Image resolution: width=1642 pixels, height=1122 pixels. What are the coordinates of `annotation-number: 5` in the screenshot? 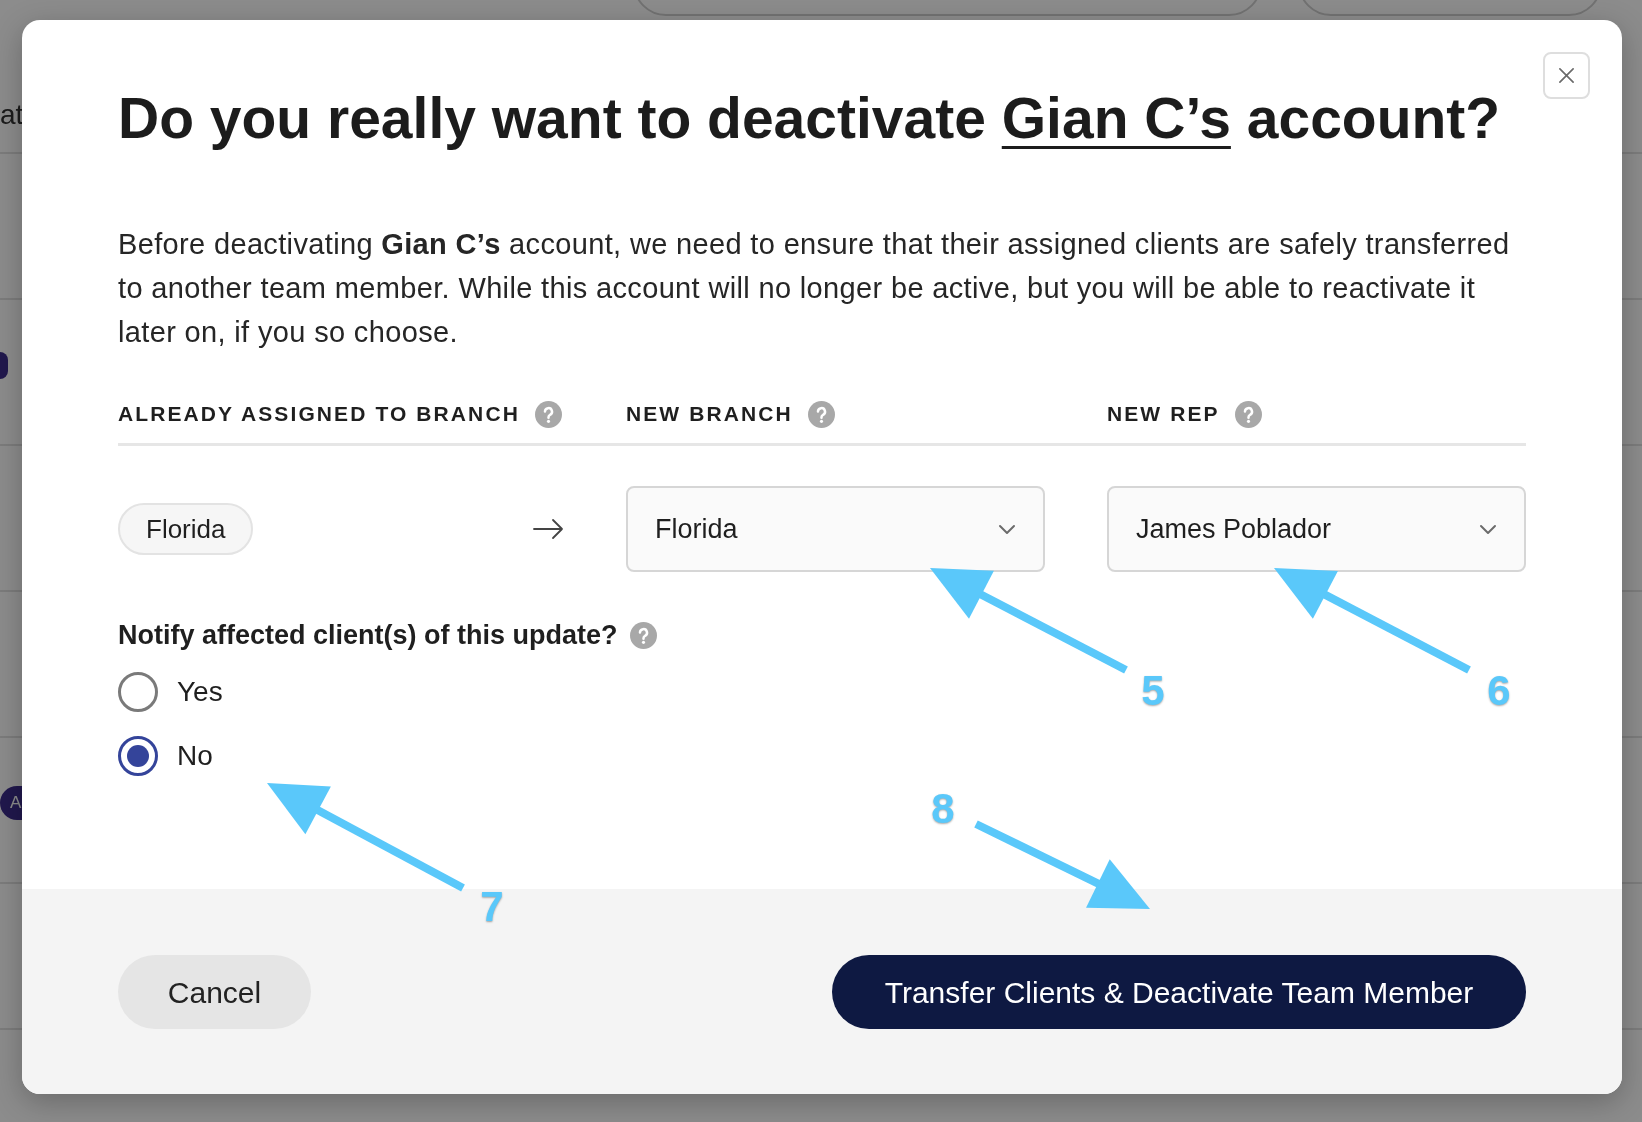 It's located at (1153, 691).